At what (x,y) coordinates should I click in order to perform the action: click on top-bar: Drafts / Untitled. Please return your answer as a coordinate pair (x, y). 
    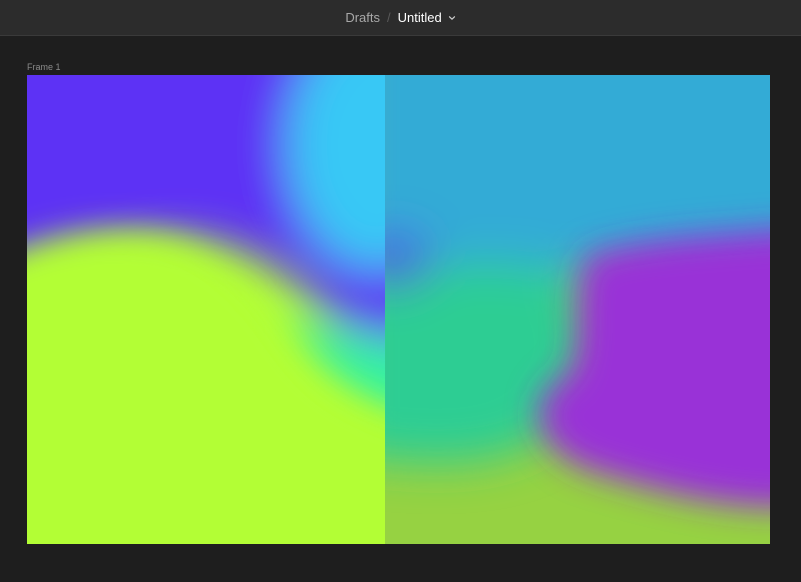
    Looking at the image, I should click on (400, 18).